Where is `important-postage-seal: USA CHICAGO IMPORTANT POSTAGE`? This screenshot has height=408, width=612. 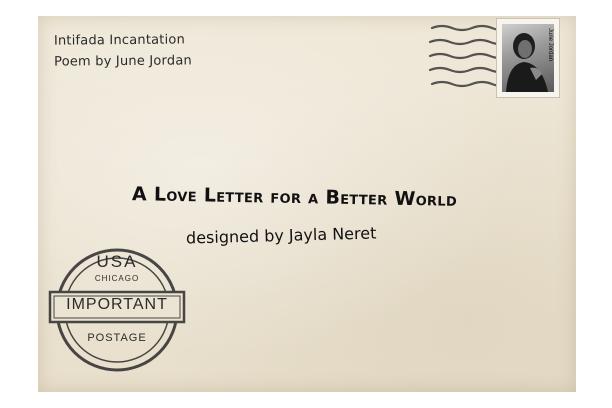 important-postage-seal: USA CHICAGO IMPORTANT POSTAGE is located at coordinates (117, 309).